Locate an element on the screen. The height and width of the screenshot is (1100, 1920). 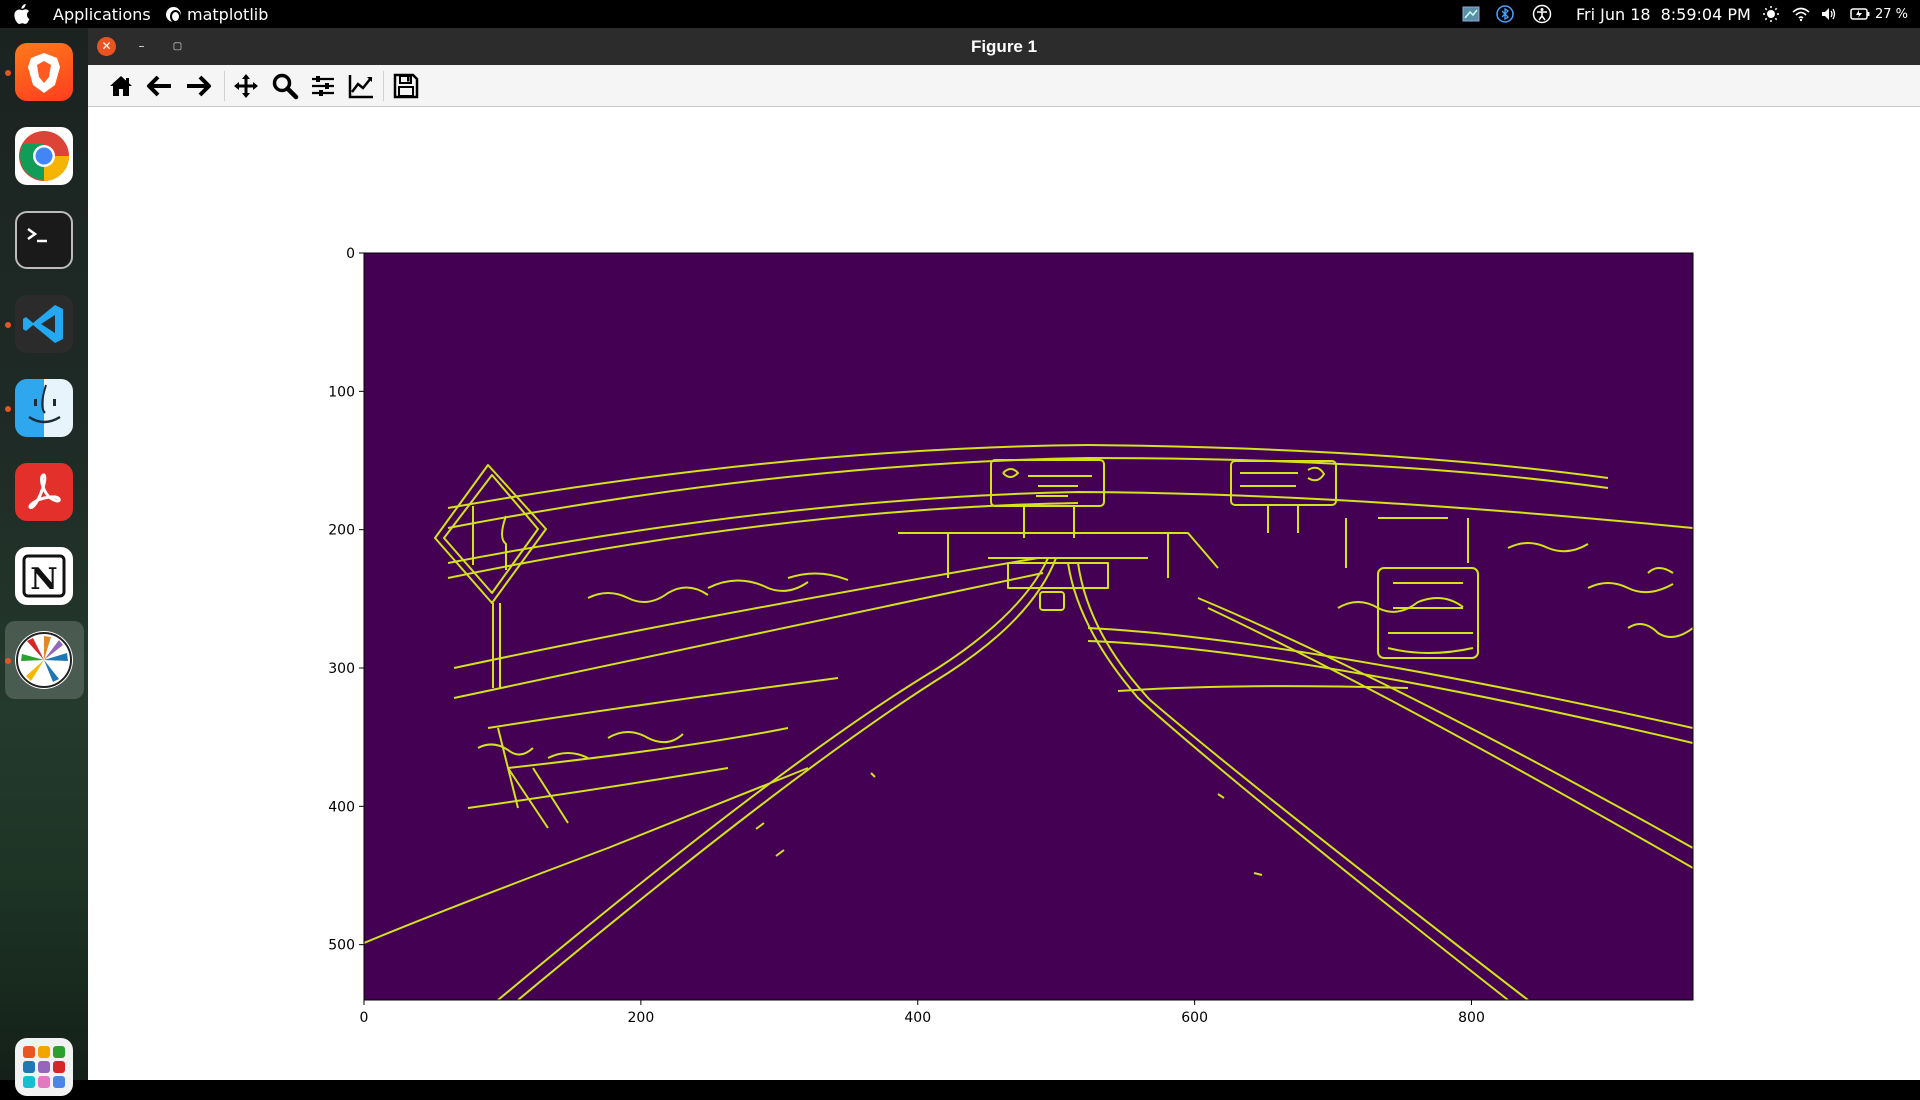
y-tick-label: 400 is located at coordinates (341, 807).